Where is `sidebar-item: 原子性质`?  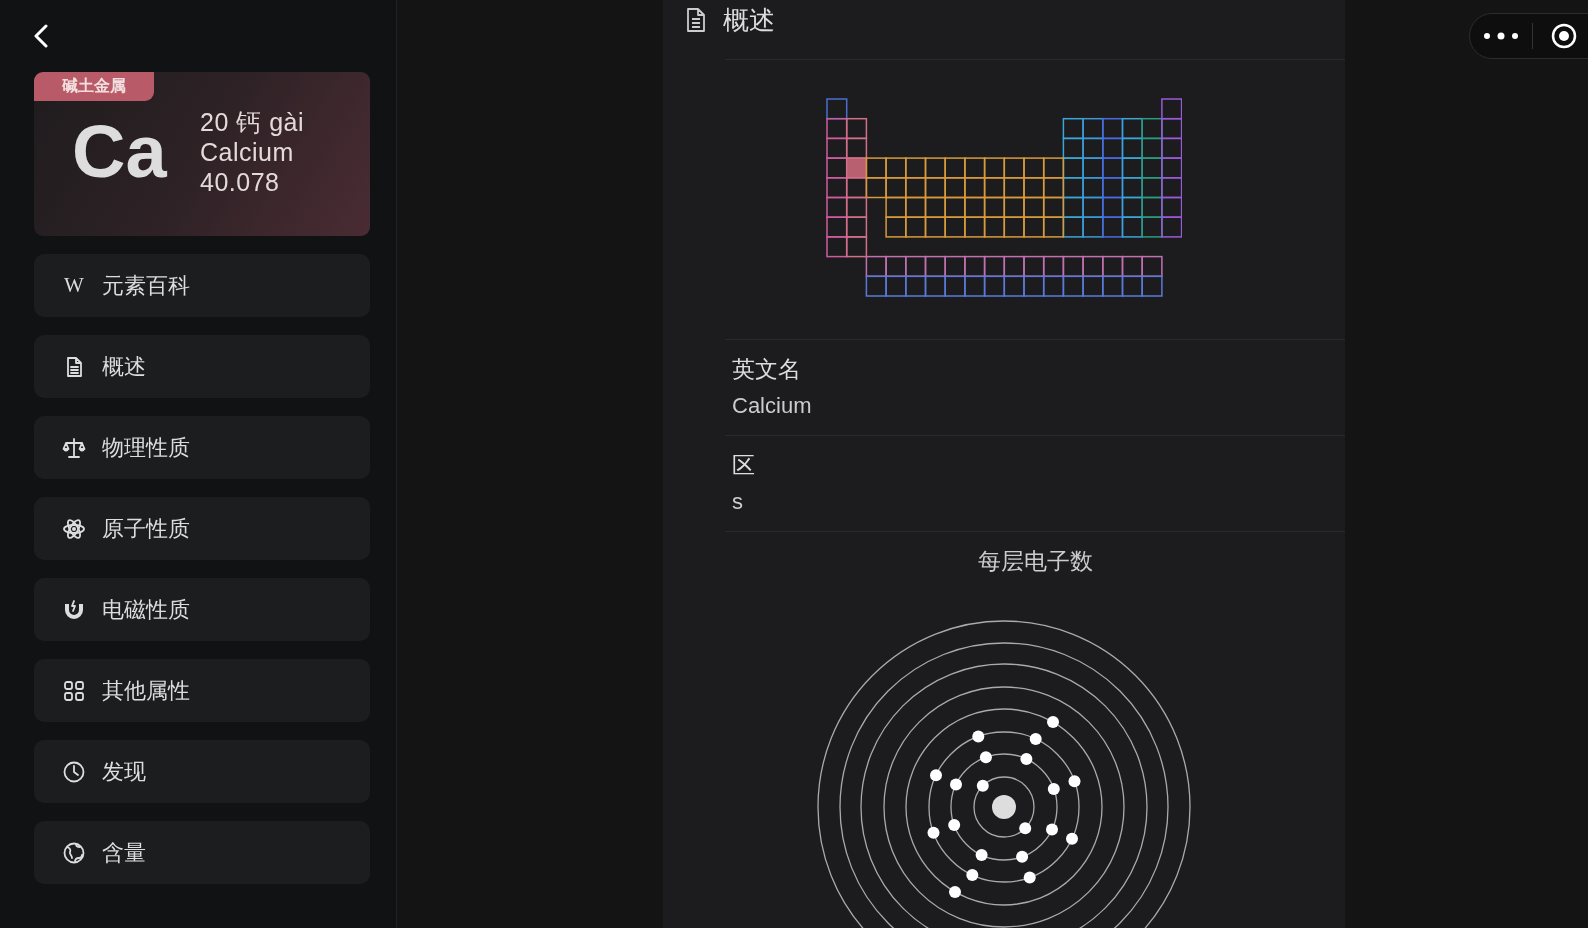 sidebar-item: 原子性质 is located at coordinates (202, 528).